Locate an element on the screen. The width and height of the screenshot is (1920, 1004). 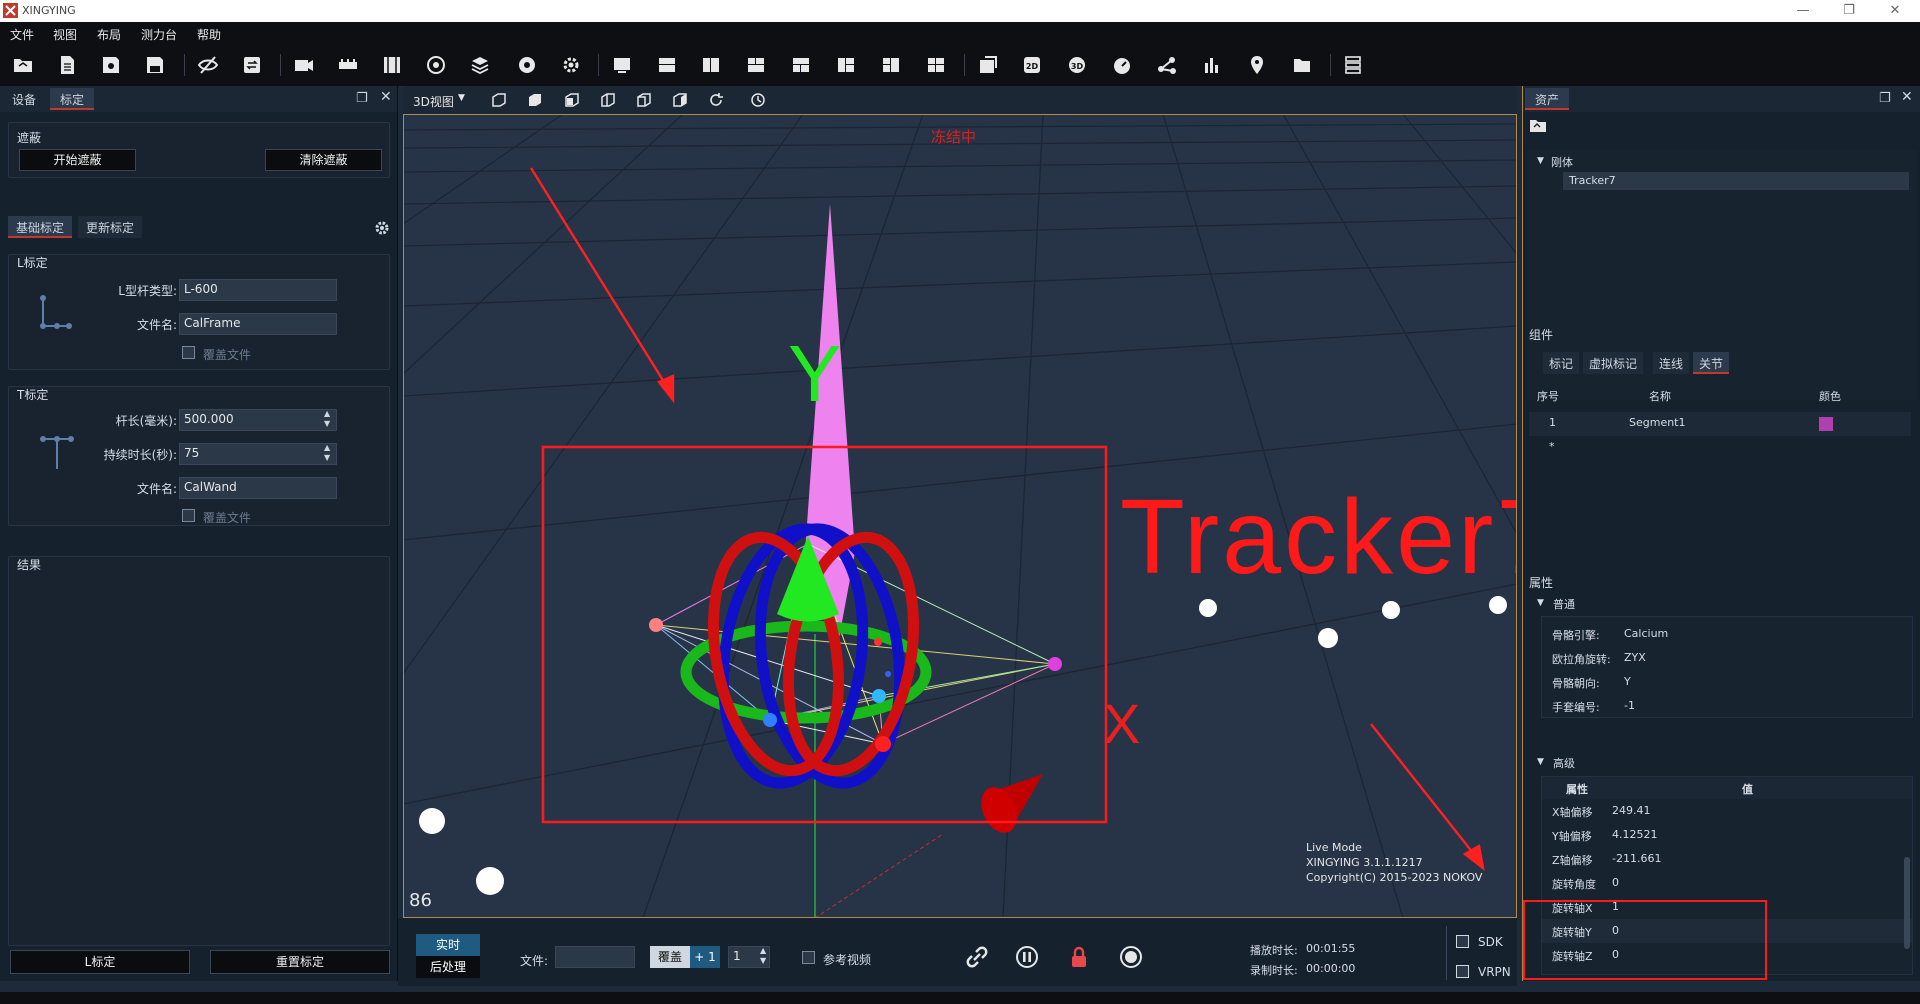
speedometer-icon is located at coordinates (1122, 65).